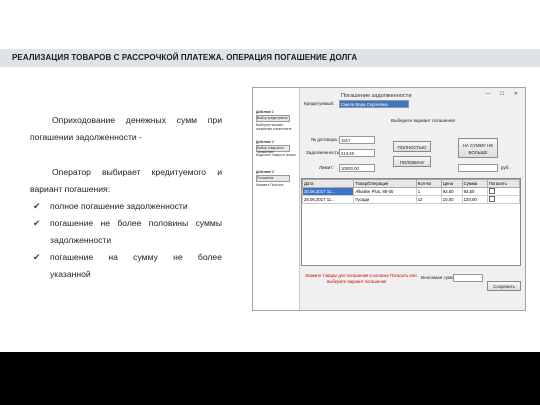 This screenshot has height=405, width=540. What do you see at coordinates (86, 137) in the screenshot?
I see `para1-line2: погашении задолженности -` at bounding box center [86, 137].